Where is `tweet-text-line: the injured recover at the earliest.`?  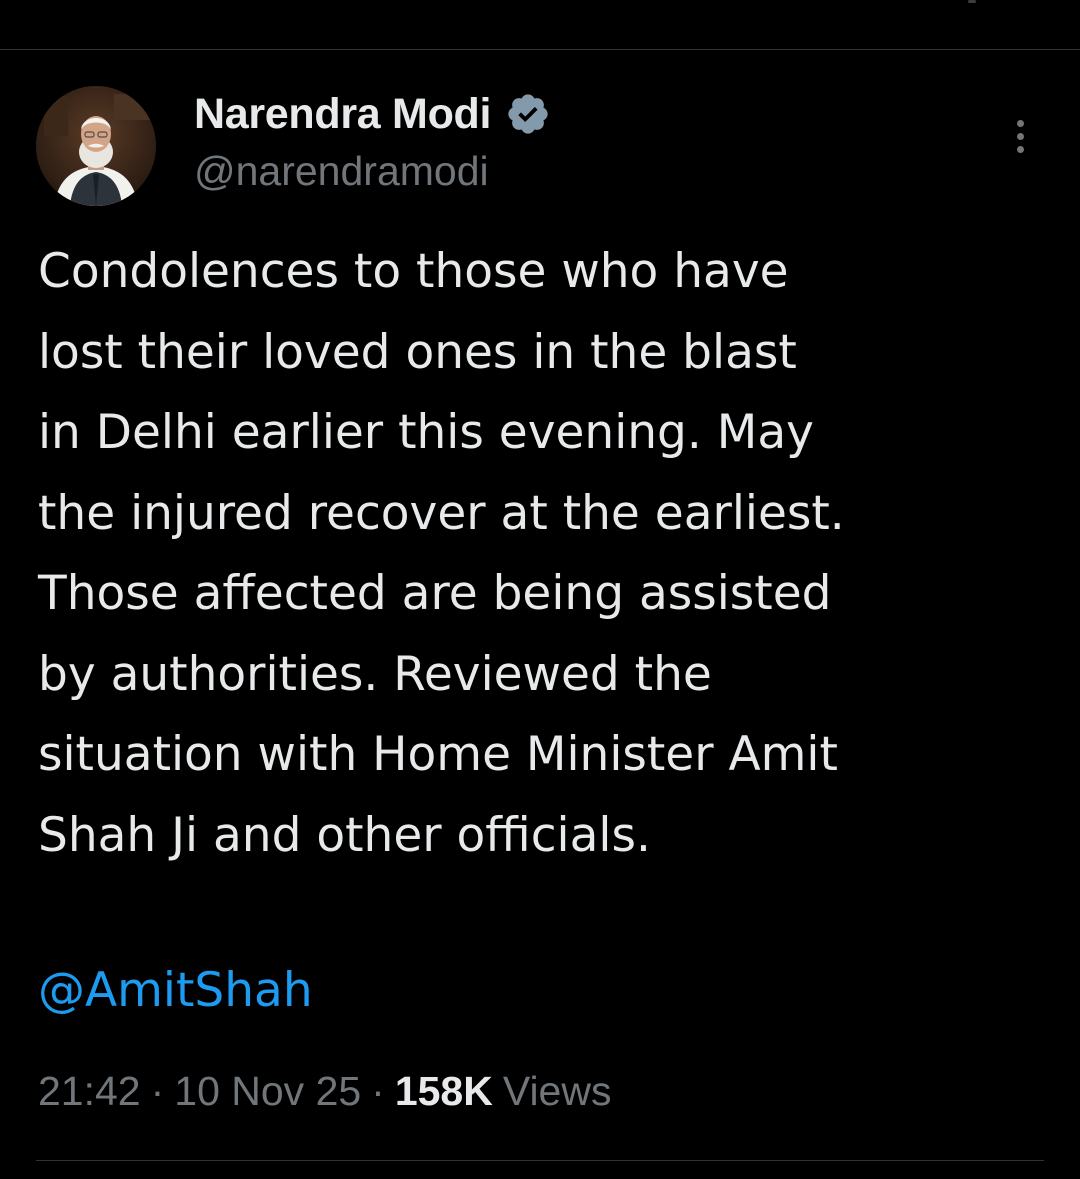 tweet-text-line: the injured recover at the earliest. is located at coordinates (441, 513).